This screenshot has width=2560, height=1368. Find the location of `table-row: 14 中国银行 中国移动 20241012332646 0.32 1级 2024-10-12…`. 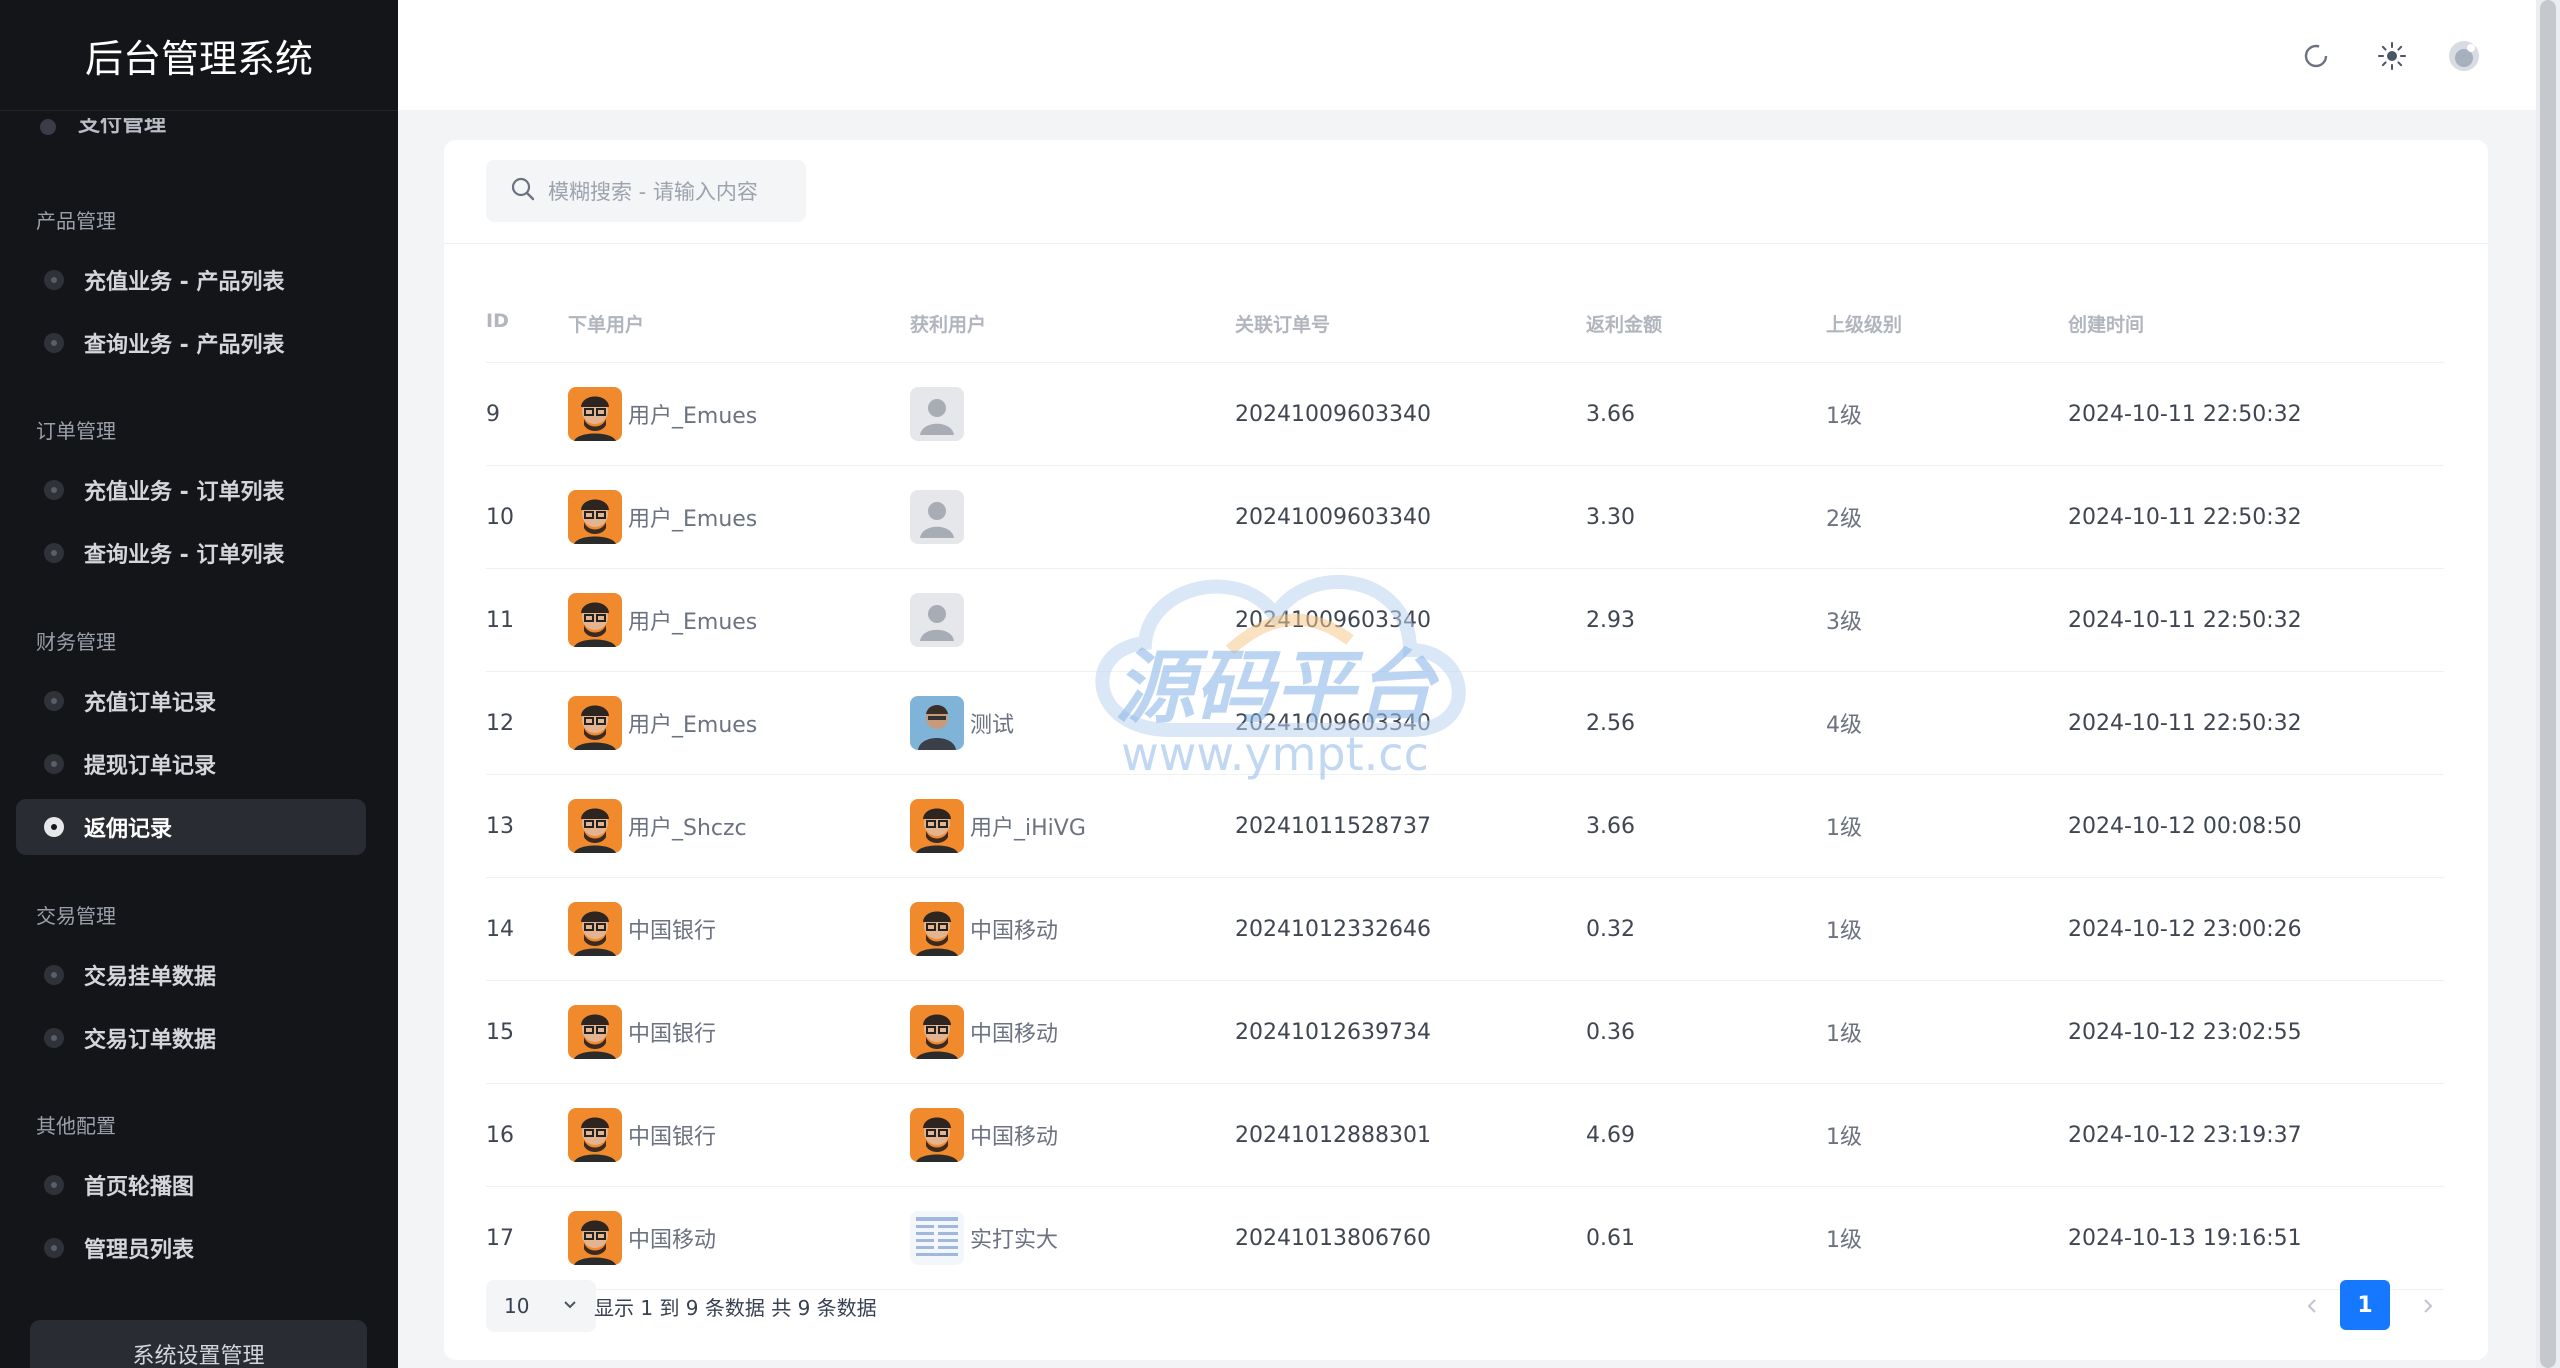

table-row: 14 中国银行 中国移动 20241012332646 0.32 1级 2024-10-12… is located at coordinates (1465, 929).